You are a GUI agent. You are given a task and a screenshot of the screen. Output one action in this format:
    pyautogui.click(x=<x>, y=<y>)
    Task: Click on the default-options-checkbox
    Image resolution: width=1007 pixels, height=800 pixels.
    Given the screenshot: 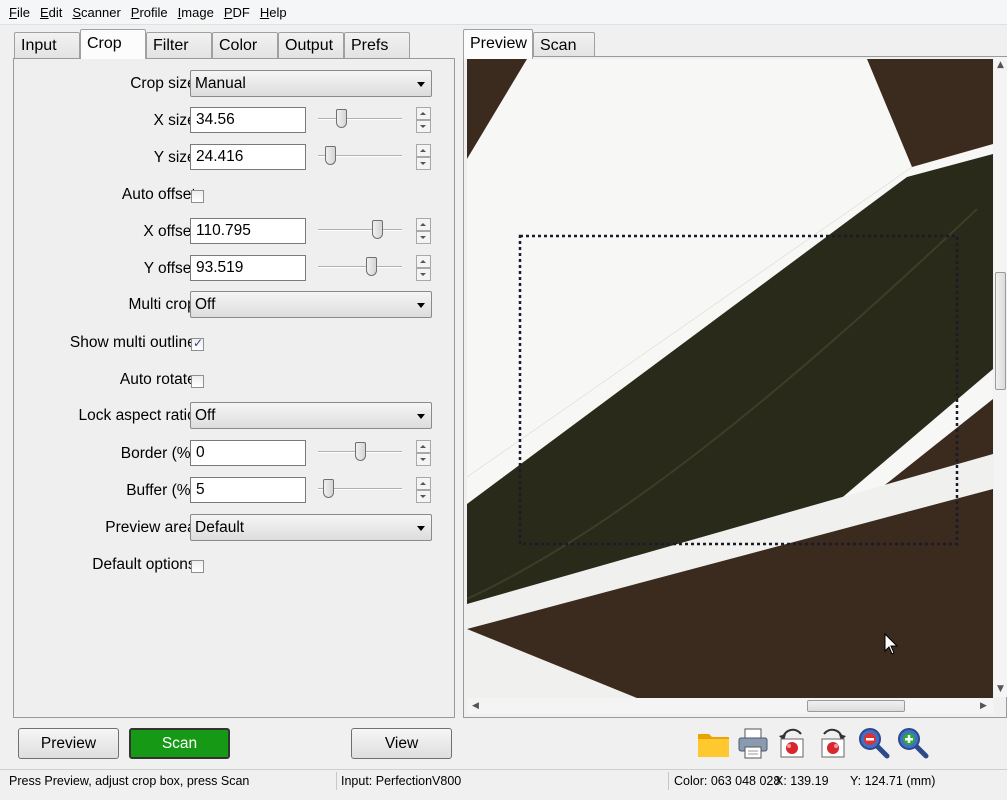 What is the action you would take?
    pyautogui.click(x=197, y=566)
    